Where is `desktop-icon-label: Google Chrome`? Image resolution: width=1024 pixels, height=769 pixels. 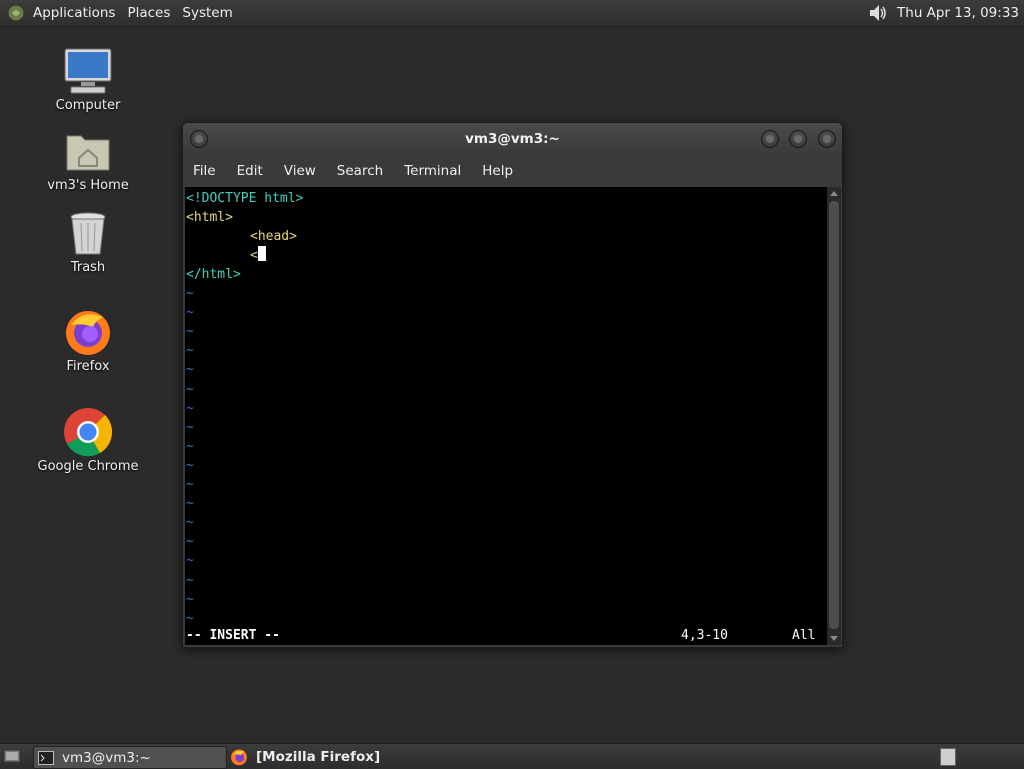 desktop-icon-label: Google Chrome is located at coordinates (88, 466).